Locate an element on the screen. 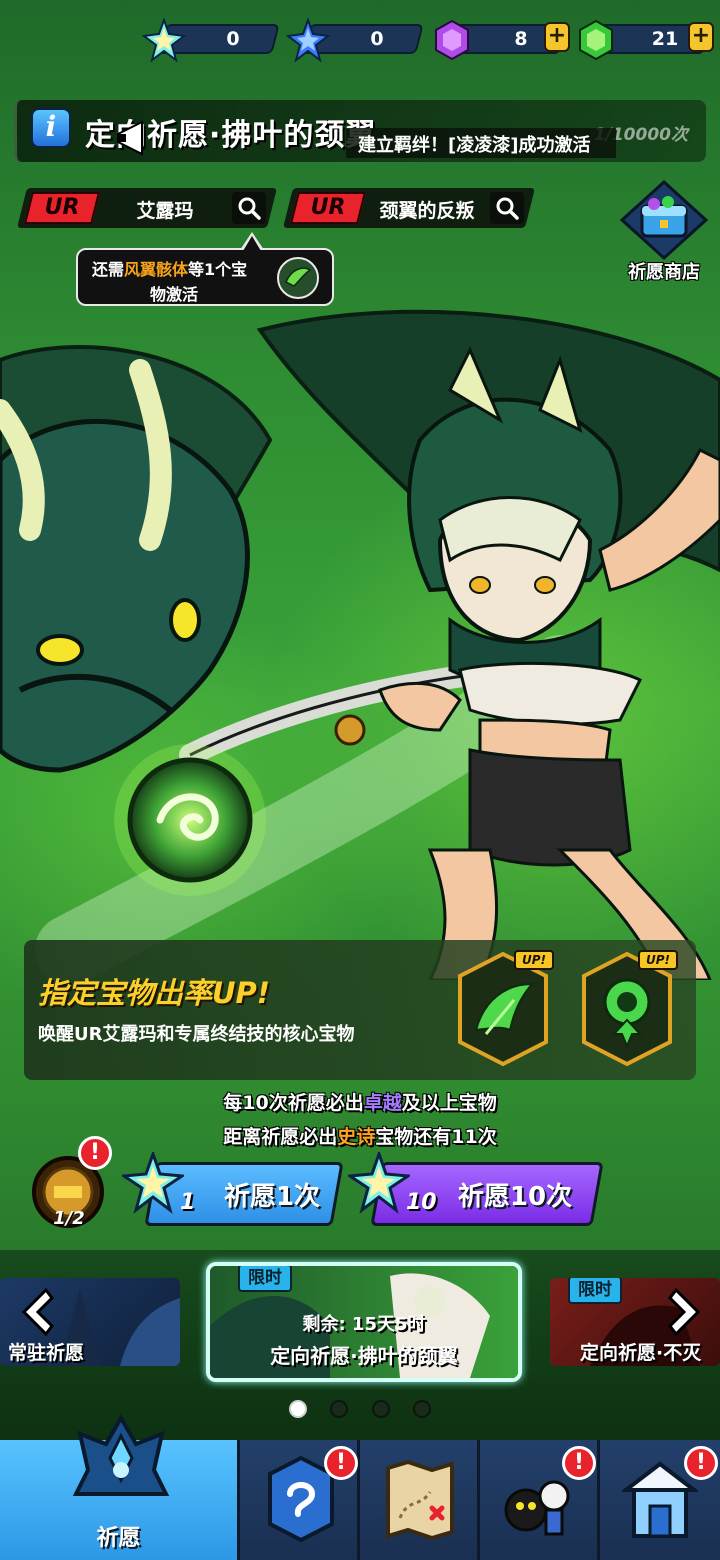 This screenshot has height=1560, width=720. pity-line-1: 每10次祈愿必出卓越及以上宝物 is located at coordinates (360, 1103).